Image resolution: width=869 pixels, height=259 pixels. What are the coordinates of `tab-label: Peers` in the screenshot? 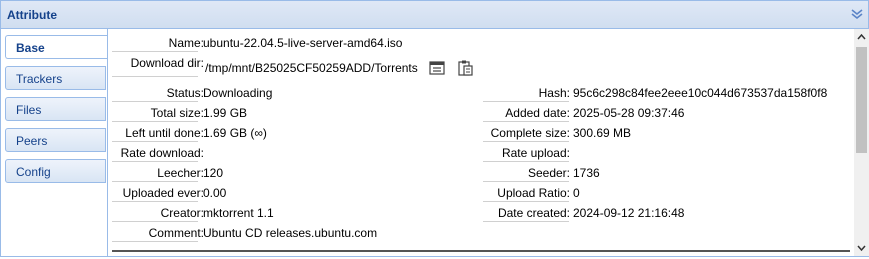 It's located at (32, 141).